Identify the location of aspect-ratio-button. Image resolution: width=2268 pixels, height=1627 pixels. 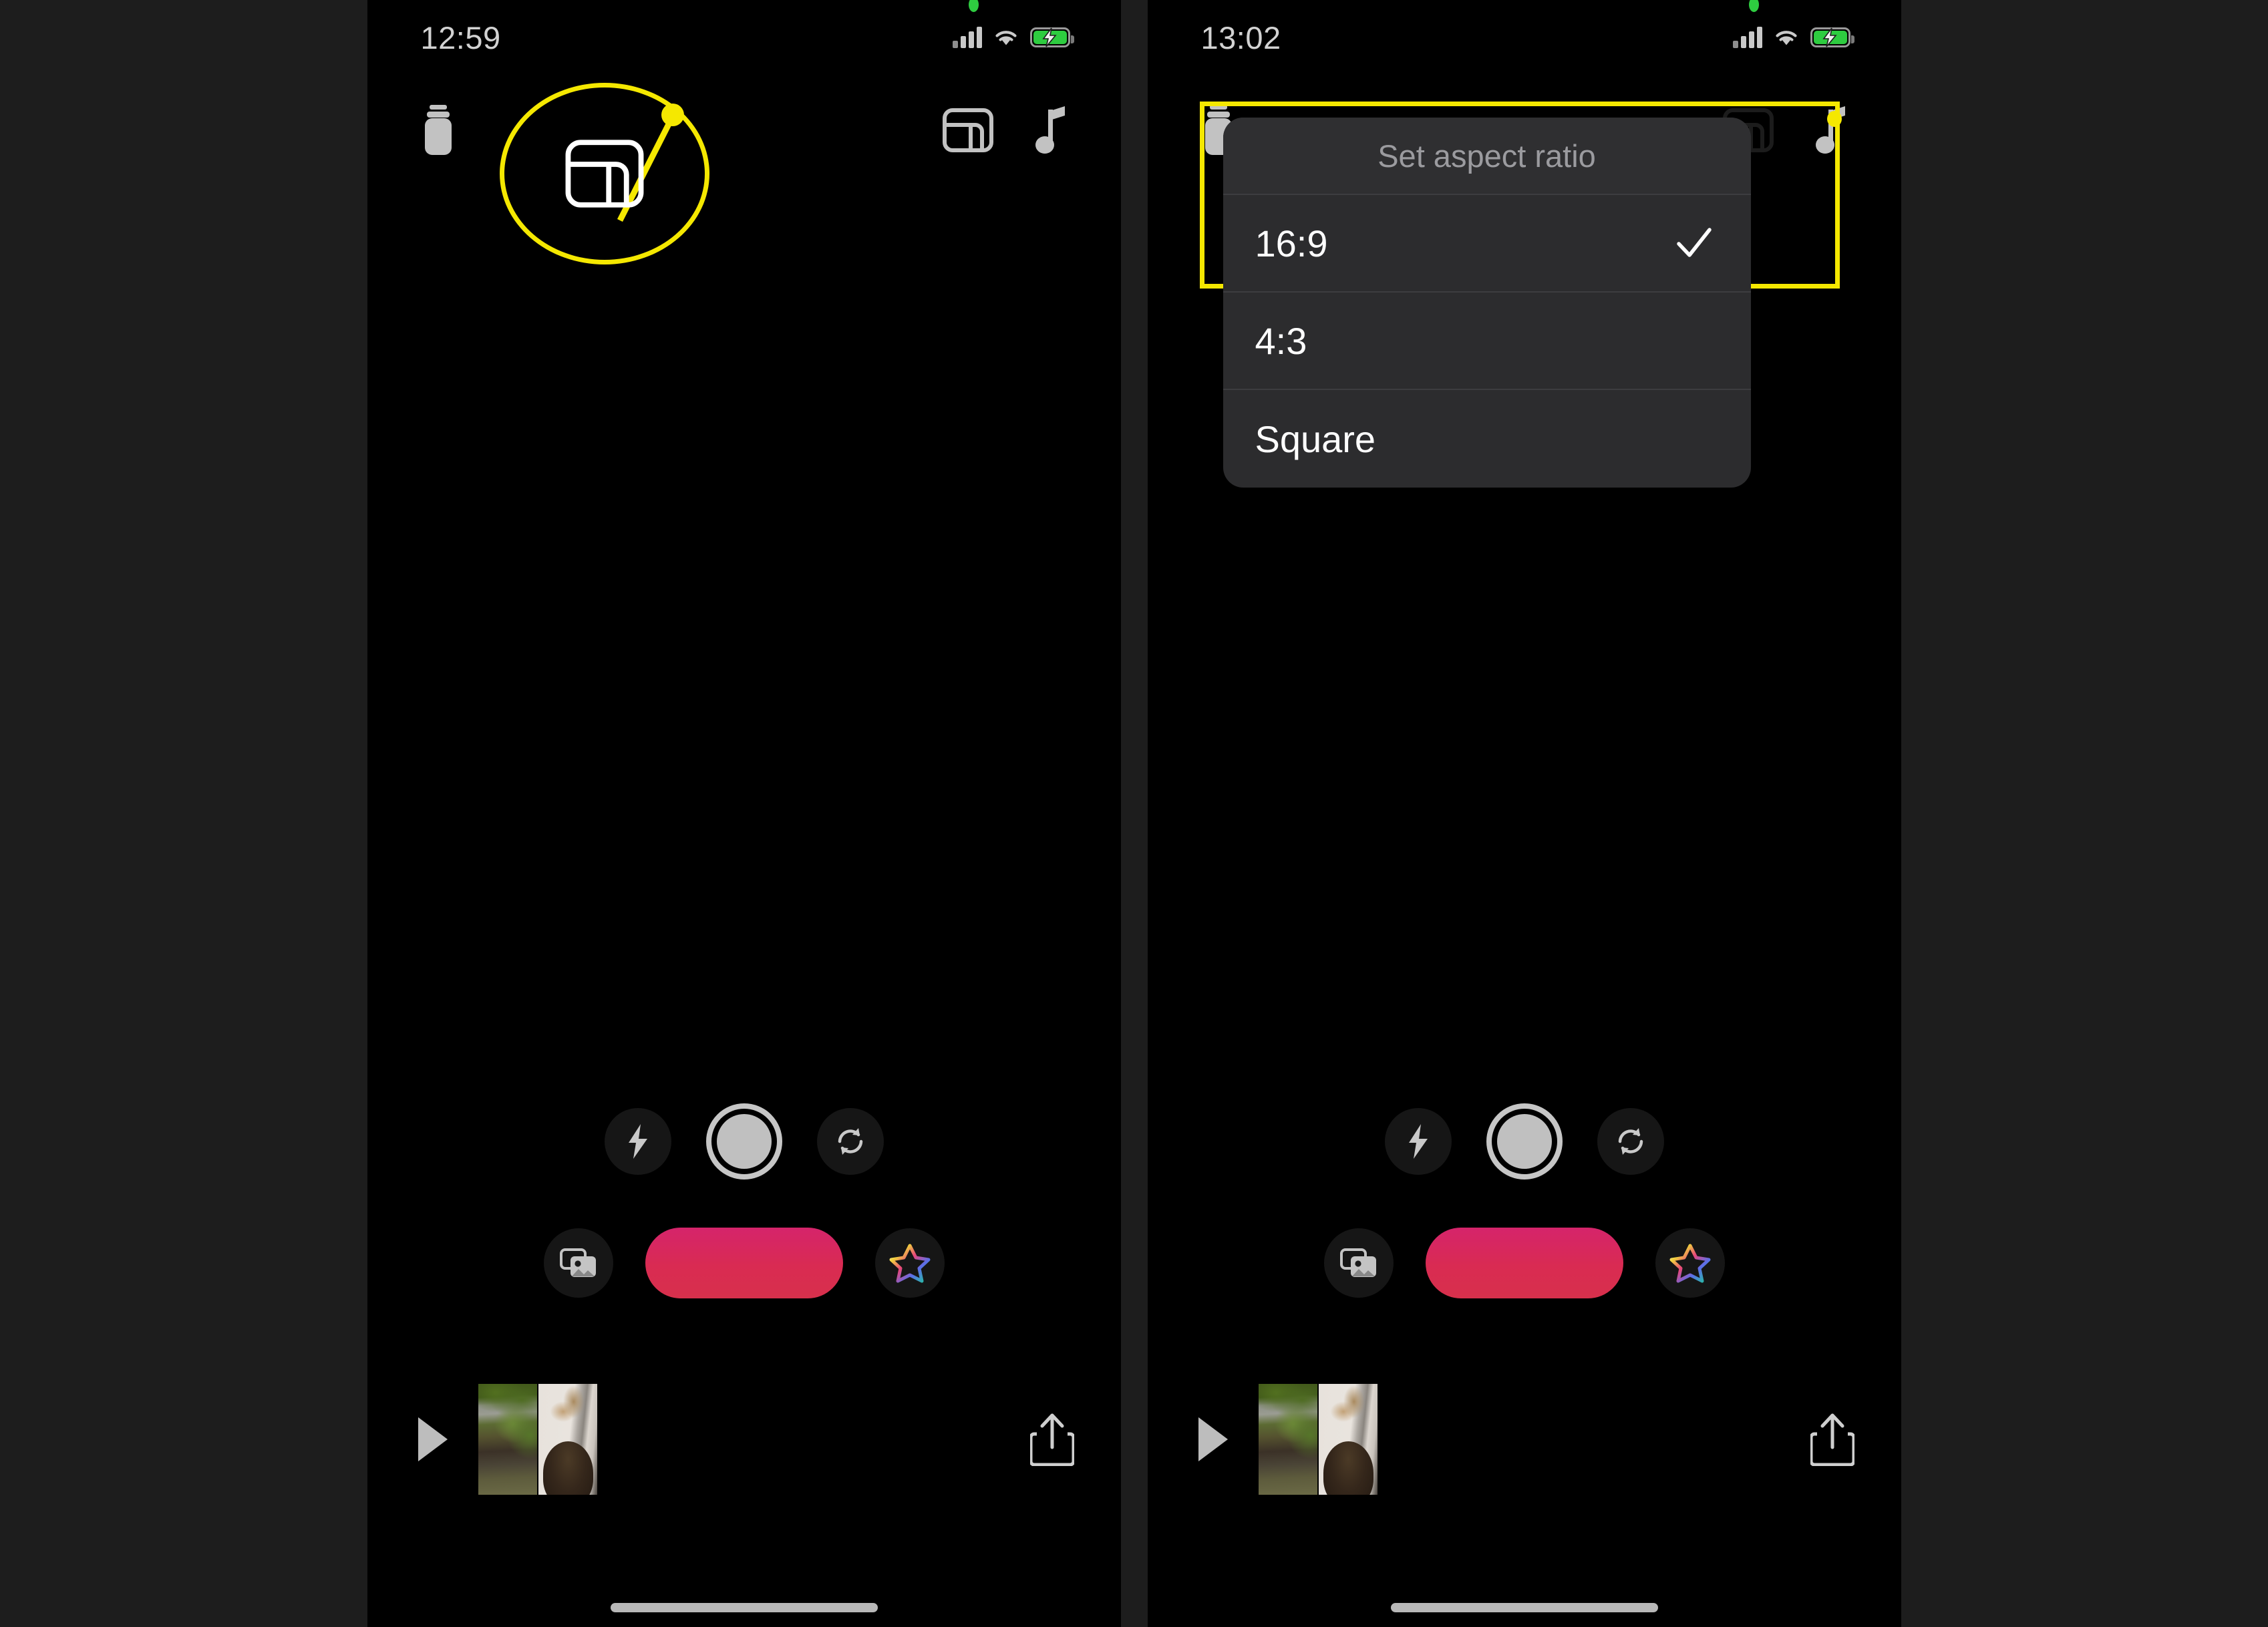
(968, 130).